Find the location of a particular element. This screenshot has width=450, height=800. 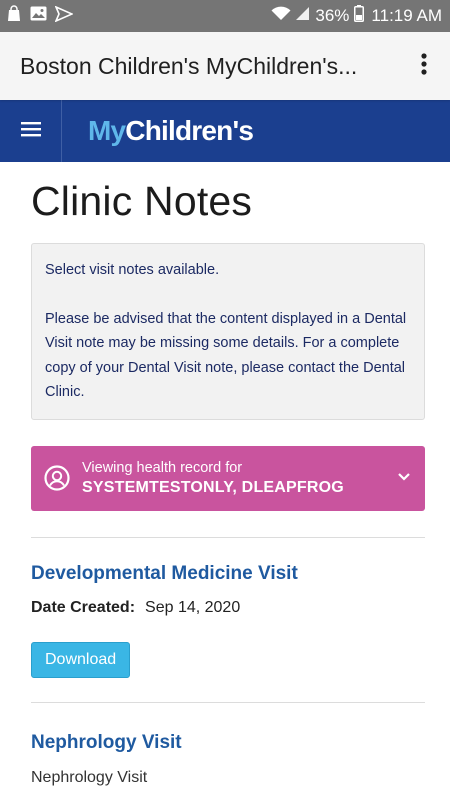

notification-icons is located at coordinates (40, 15).